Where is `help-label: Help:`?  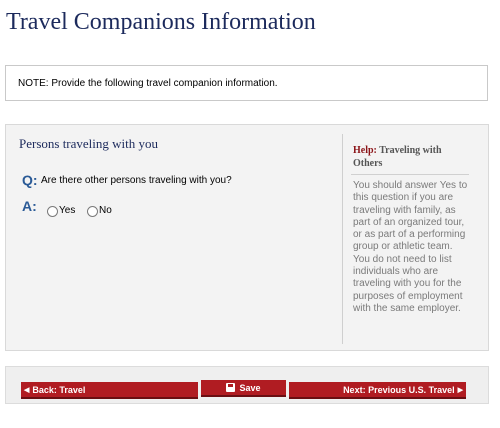 help-label: Help: is located at coordinates (365, 150).